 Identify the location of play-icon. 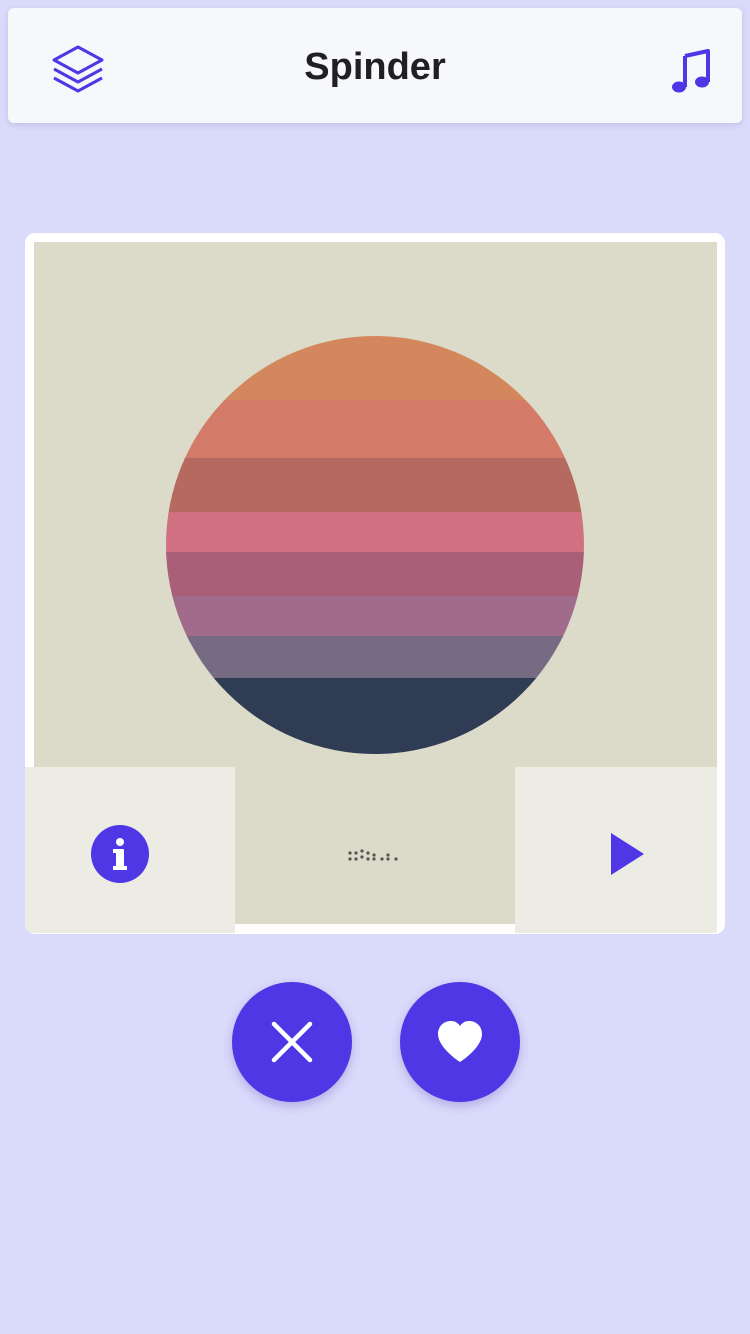
(627, 854).